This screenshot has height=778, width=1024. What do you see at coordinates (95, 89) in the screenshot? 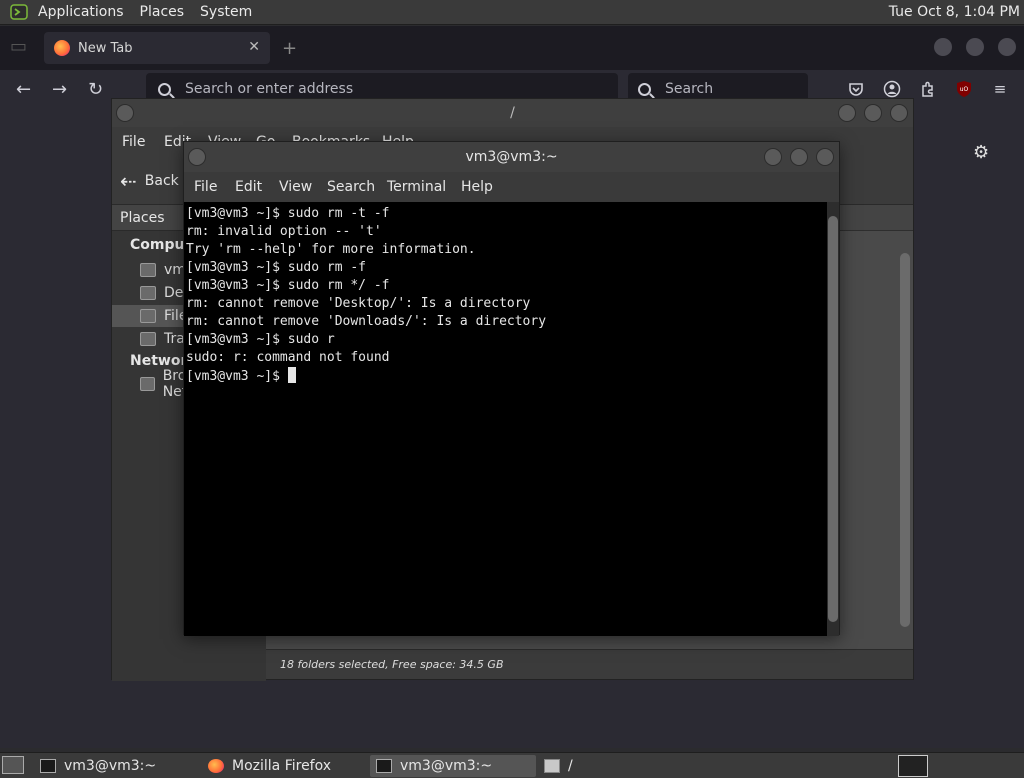
I see `reload-icon: ↻` at bounding box center [95, 89].